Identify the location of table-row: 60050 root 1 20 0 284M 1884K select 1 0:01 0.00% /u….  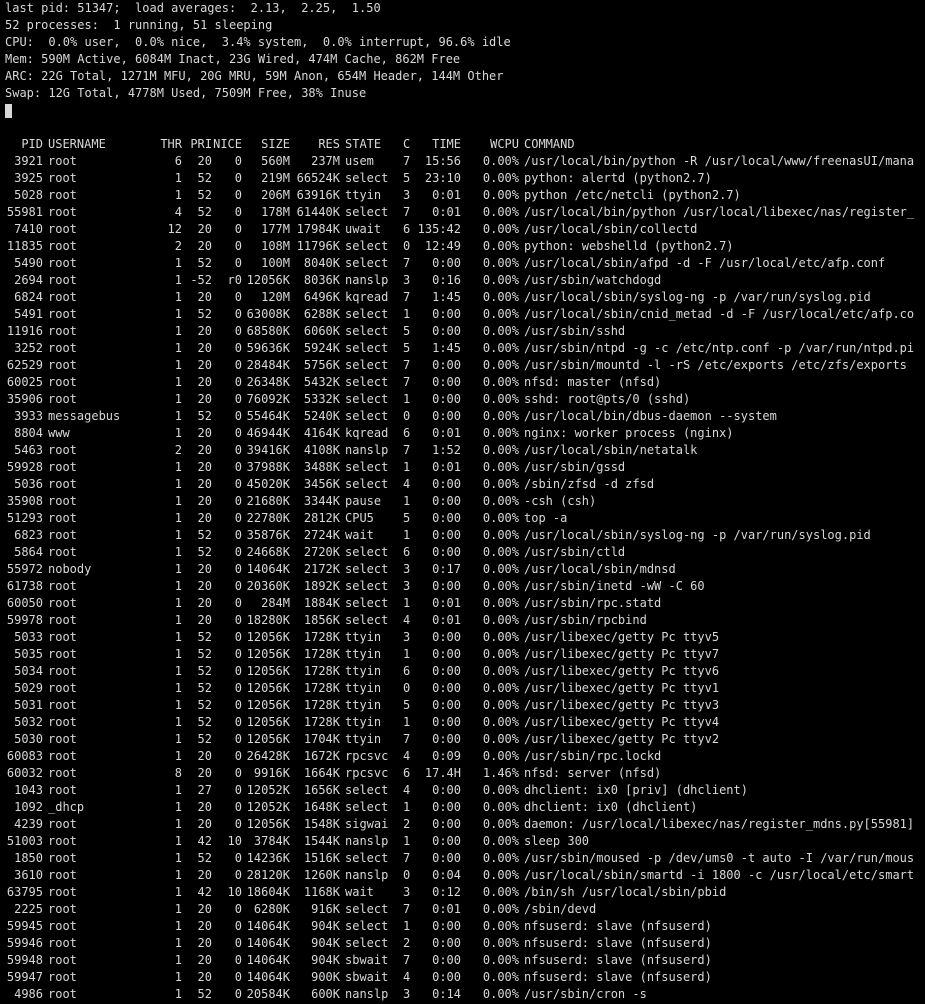
(465, 603).